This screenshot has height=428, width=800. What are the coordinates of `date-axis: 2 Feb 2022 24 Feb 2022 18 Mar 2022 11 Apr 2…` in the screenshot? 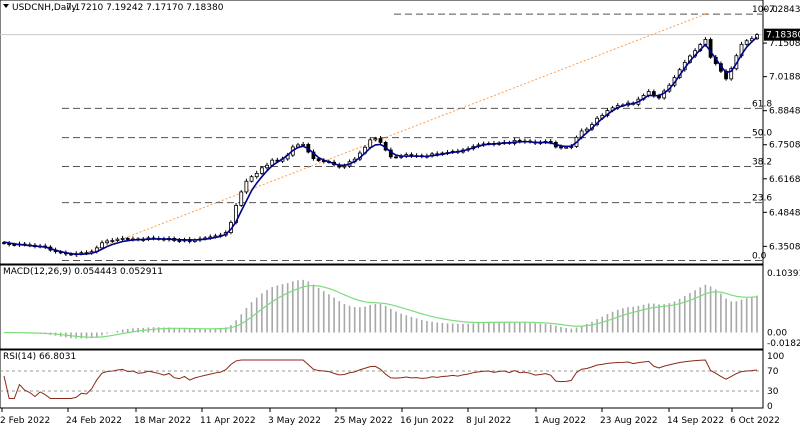 It's located at (390, 417).